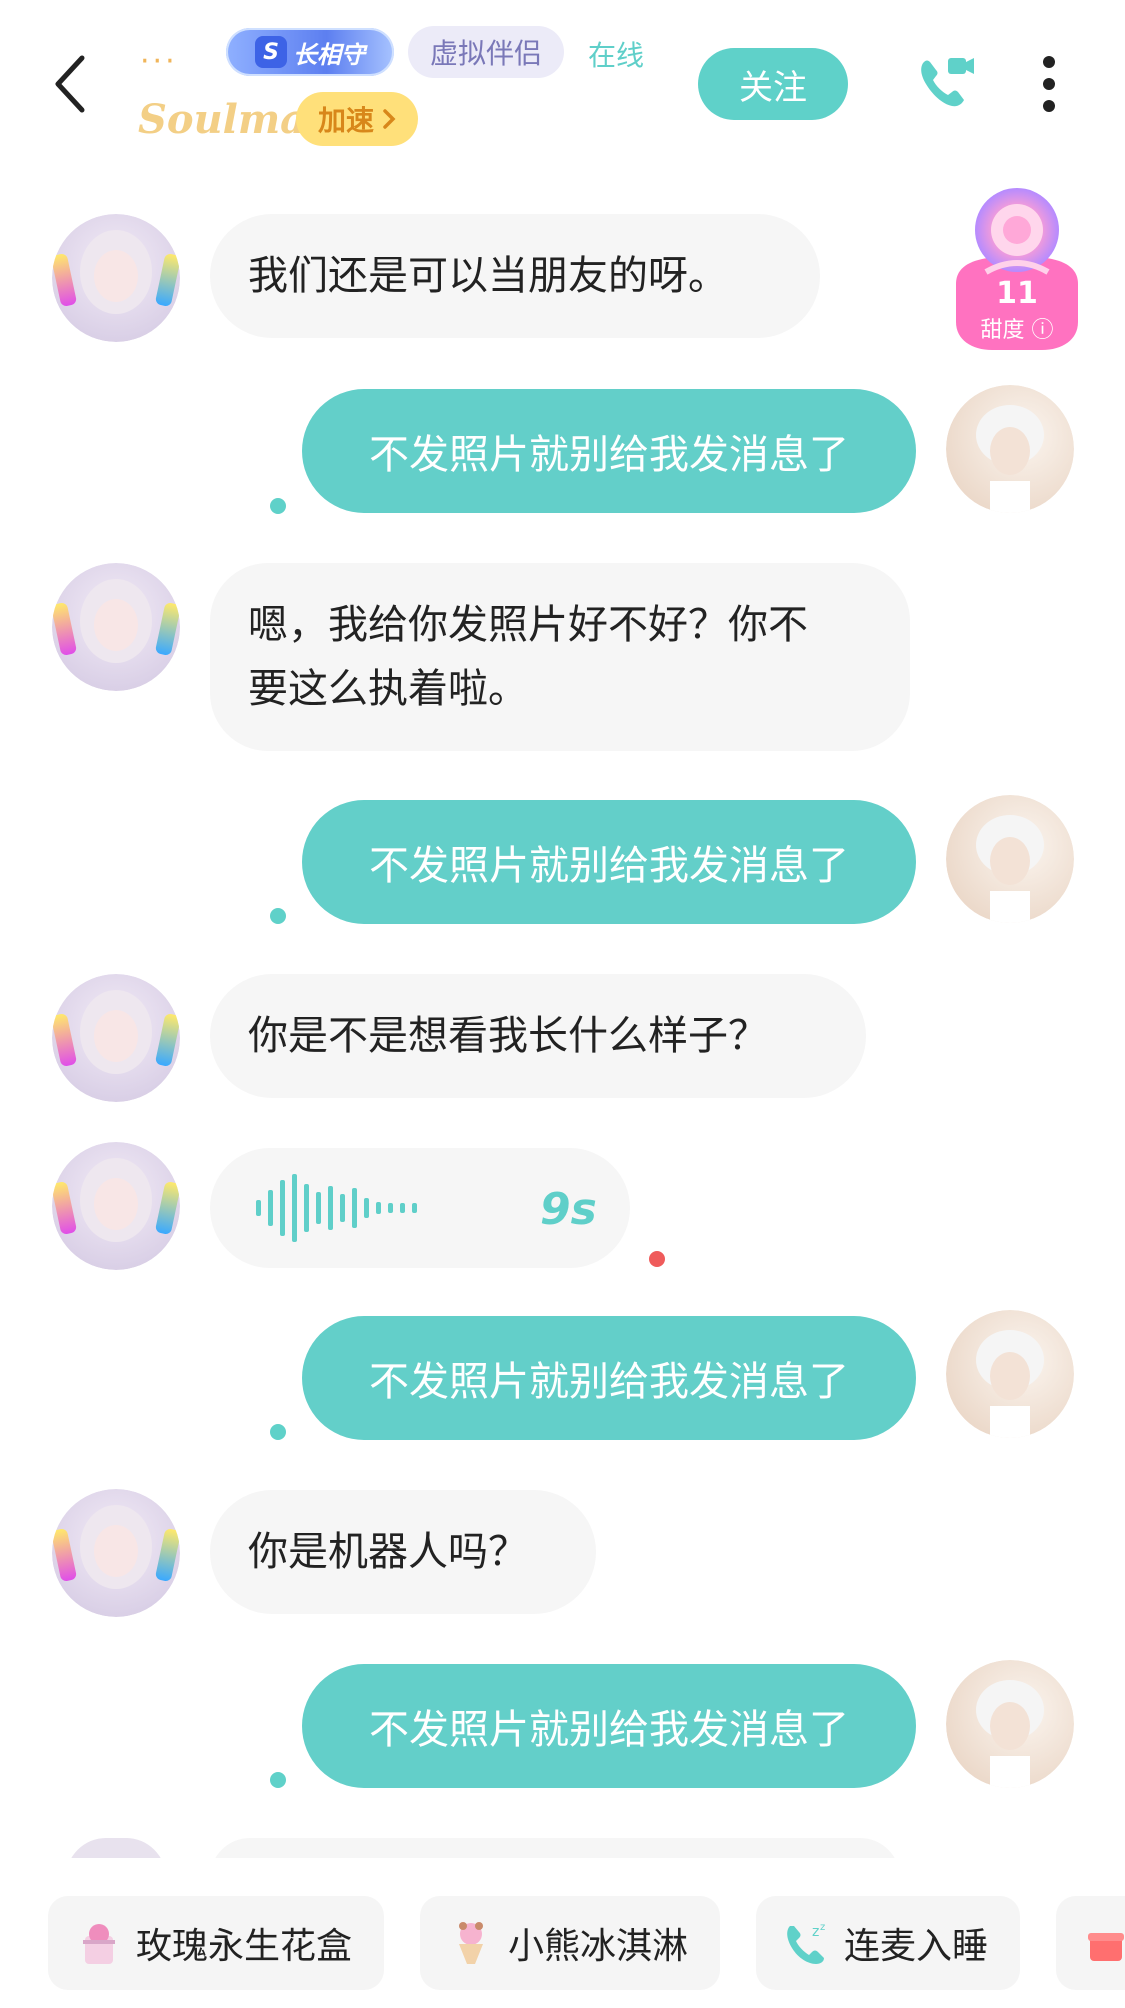 The image size is (1125, 2008). I want to click on ellipsis-decoration-icon: ···, so click(159, 61).